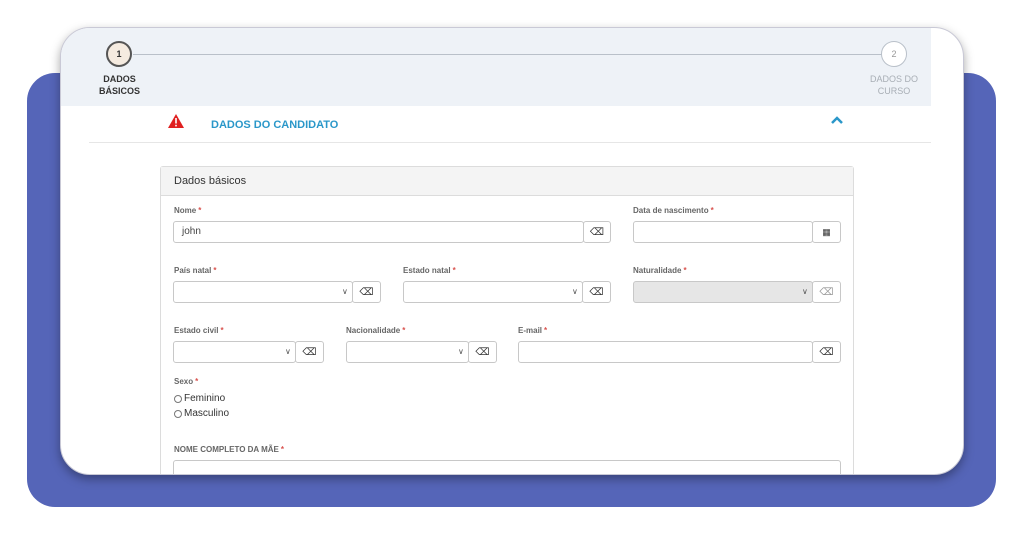 Image resolution: width=1024 pixels, height=536 pixels. Describe the element at coordinates (119, 79) in the screenshot. I see `step-1-label-line1: DADOS` at that location.